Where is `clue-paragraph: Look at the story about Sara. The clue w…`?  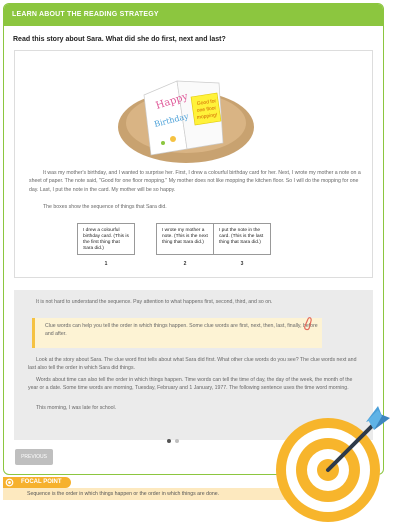 clue-paragraph: Look at the story about Sara. The clue w… is located at coordinates (192, 364).